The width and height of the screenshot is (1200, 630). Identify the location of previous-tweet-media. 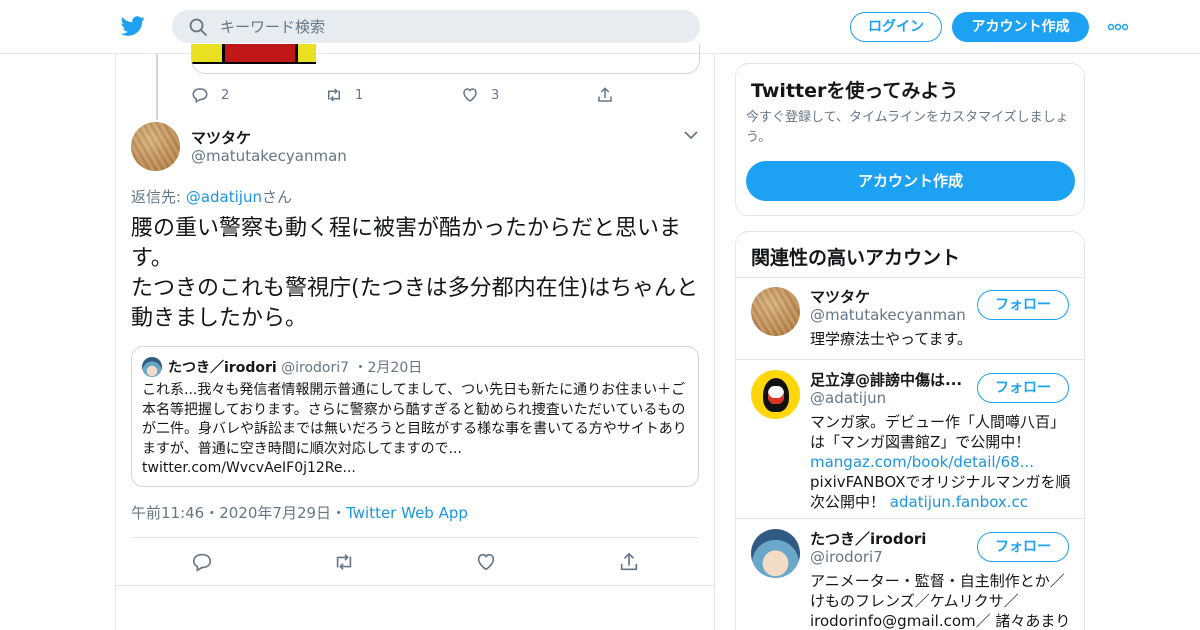
(445, 59).